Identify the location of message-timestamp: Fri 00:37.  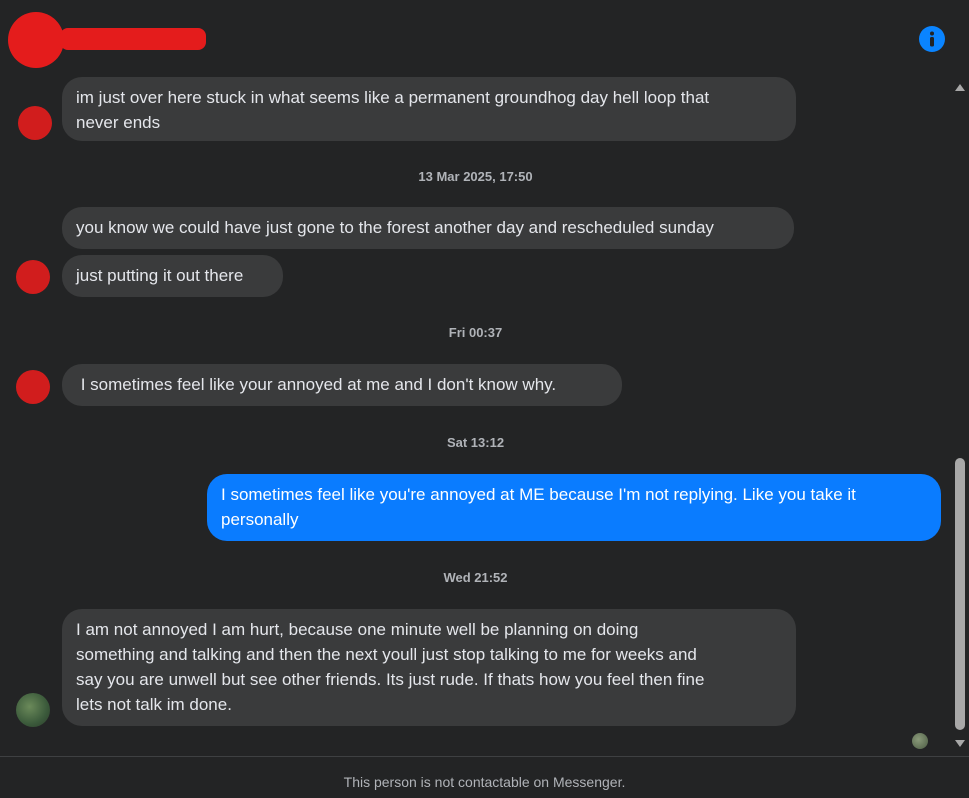
(475, 332).